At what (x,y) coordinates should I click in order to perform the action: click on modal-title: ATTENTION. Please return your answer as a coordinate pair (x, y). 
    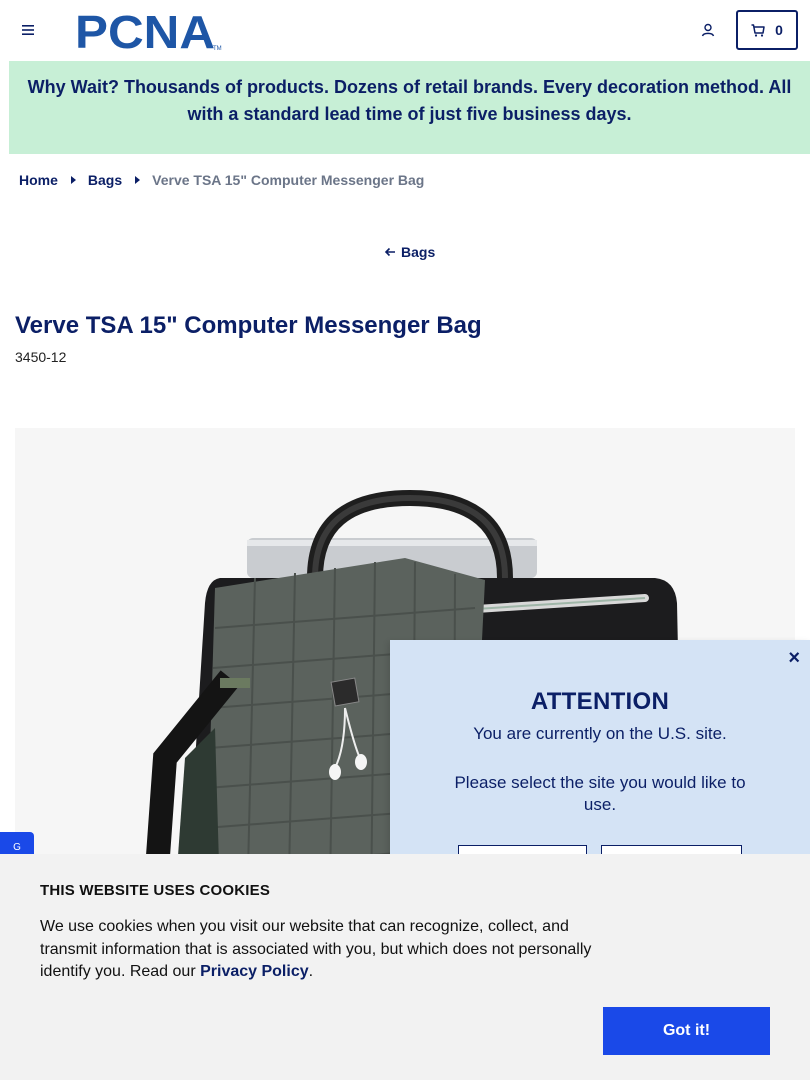
    Looking at the image, I should click on (600, 701).